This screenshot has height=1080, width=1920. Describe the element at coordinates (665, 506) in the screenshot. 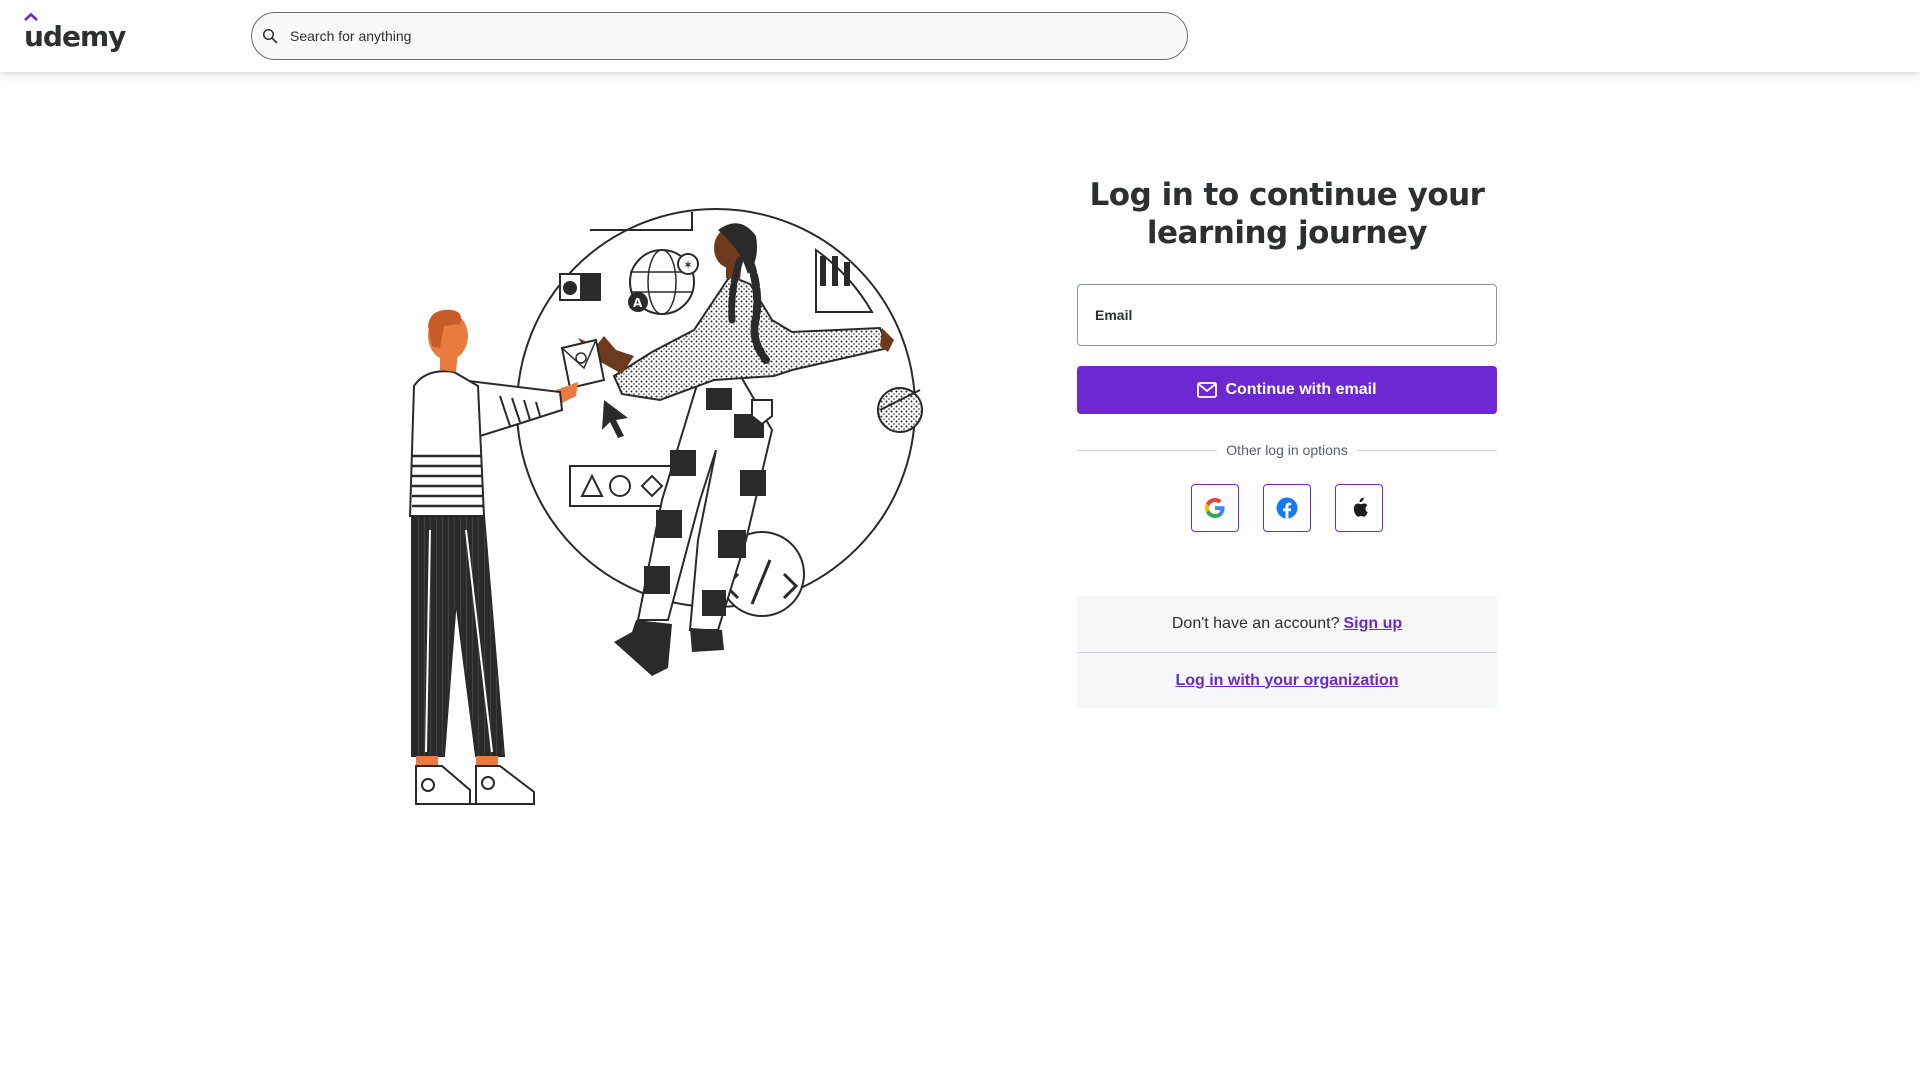

I see `learning-illustration: ✶ A` at that location.